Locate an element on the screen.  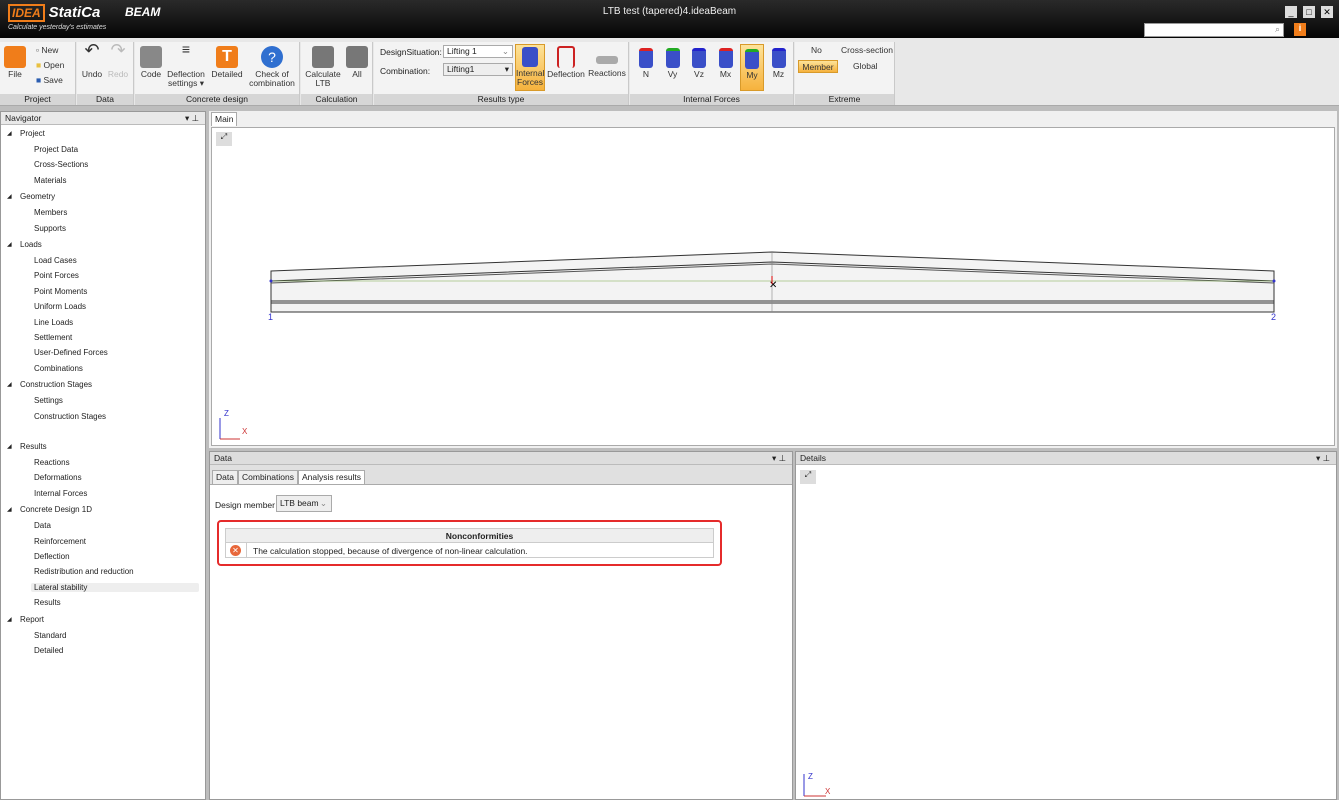
tree-item: Detailed is located at coordinates (48, 650).